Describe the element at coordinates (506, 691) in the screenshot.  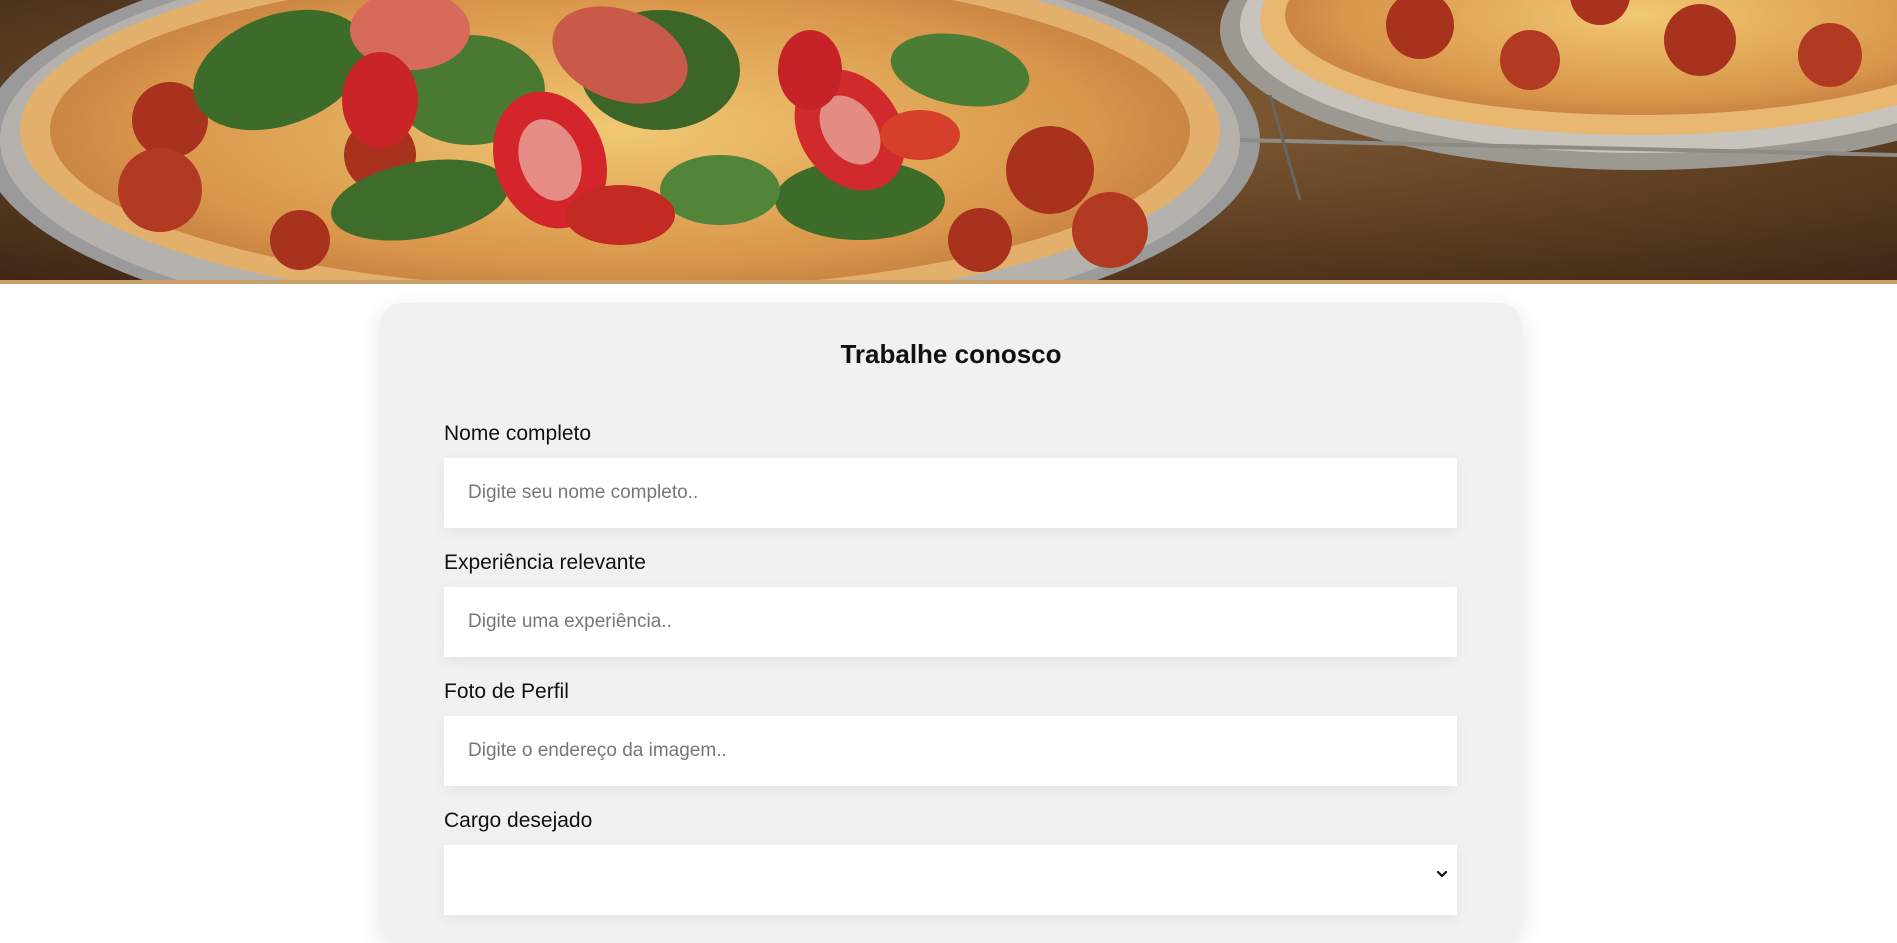
I see `profile-photo-label: Foto de Perfil` at that location.